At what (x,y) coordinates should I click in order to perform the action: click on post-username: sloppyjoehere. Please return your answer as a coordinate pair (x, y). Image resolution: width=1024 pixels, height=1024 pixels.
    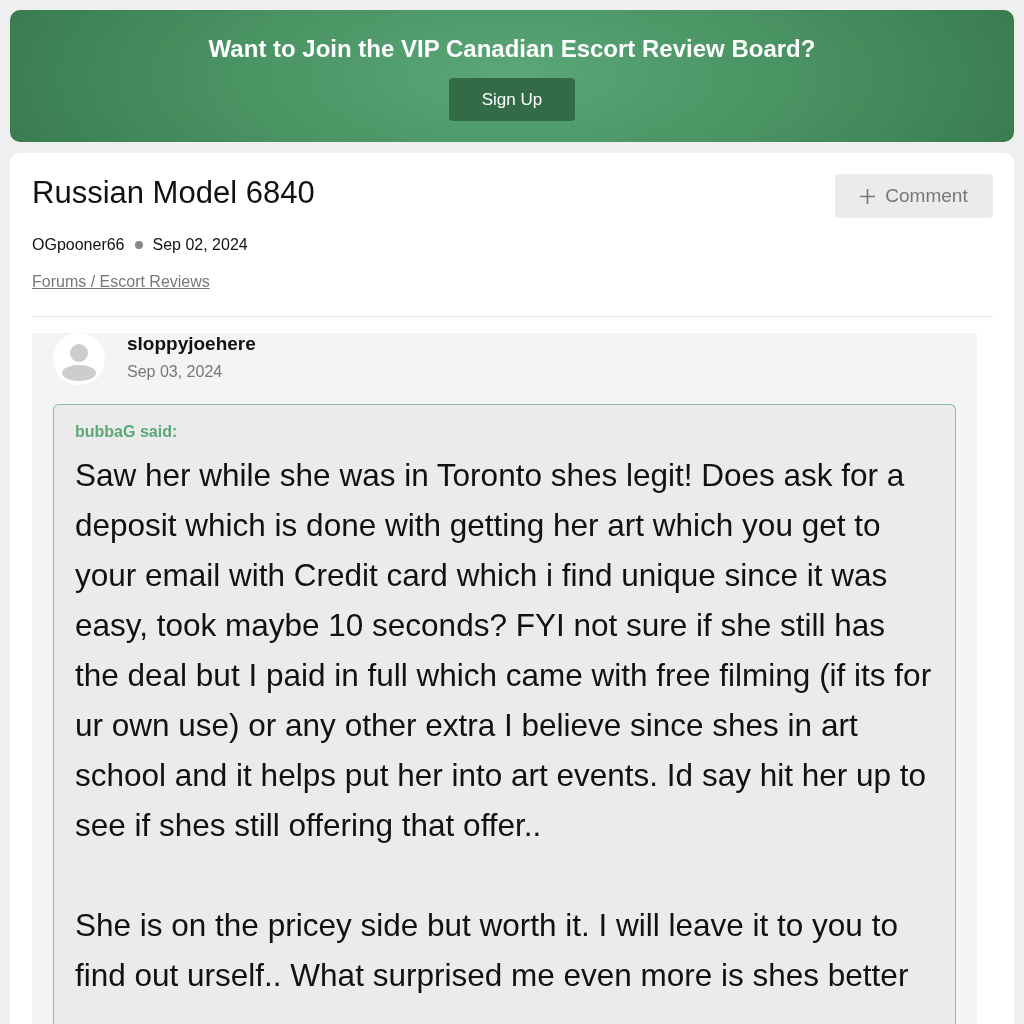
    Looking at the image, I should click on (191, 344).